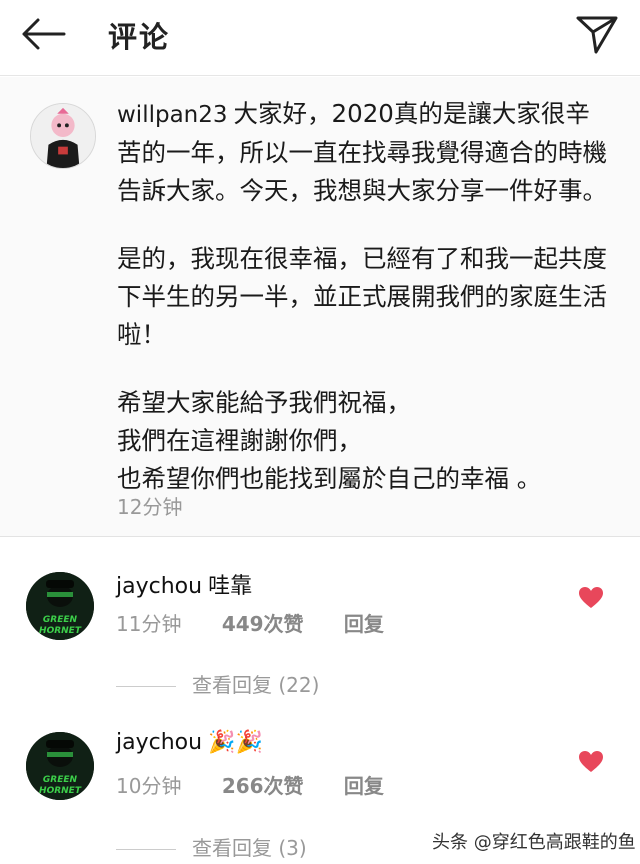 This screenshot has width=640, height=864. What do you see at coordinates (43, 34) in the screenshot?
I see `back-arrow-icon` at bounding box center [43, 34].